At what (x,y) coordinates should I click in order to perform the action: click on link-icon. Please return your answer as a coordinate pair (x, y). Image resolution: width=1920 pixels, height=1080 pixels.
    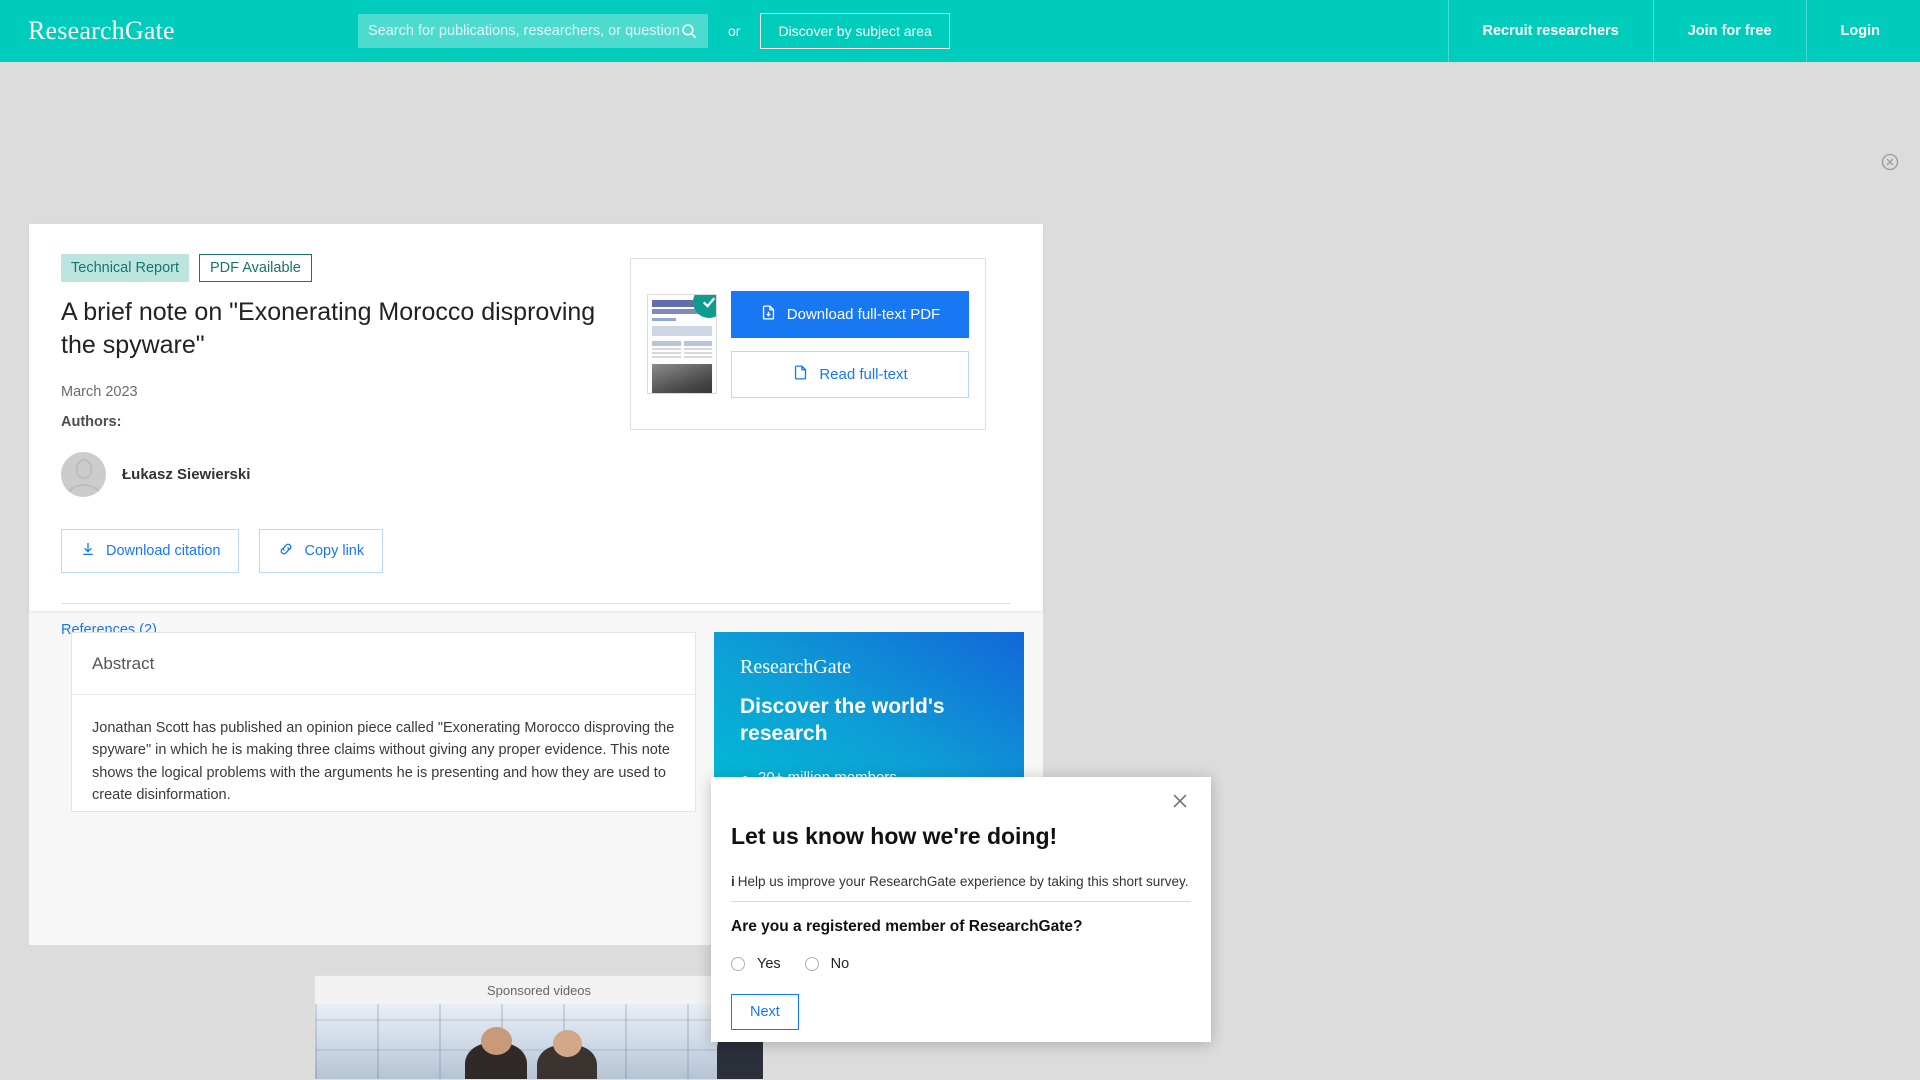
    Looking at the image, I should click on (286, 551).